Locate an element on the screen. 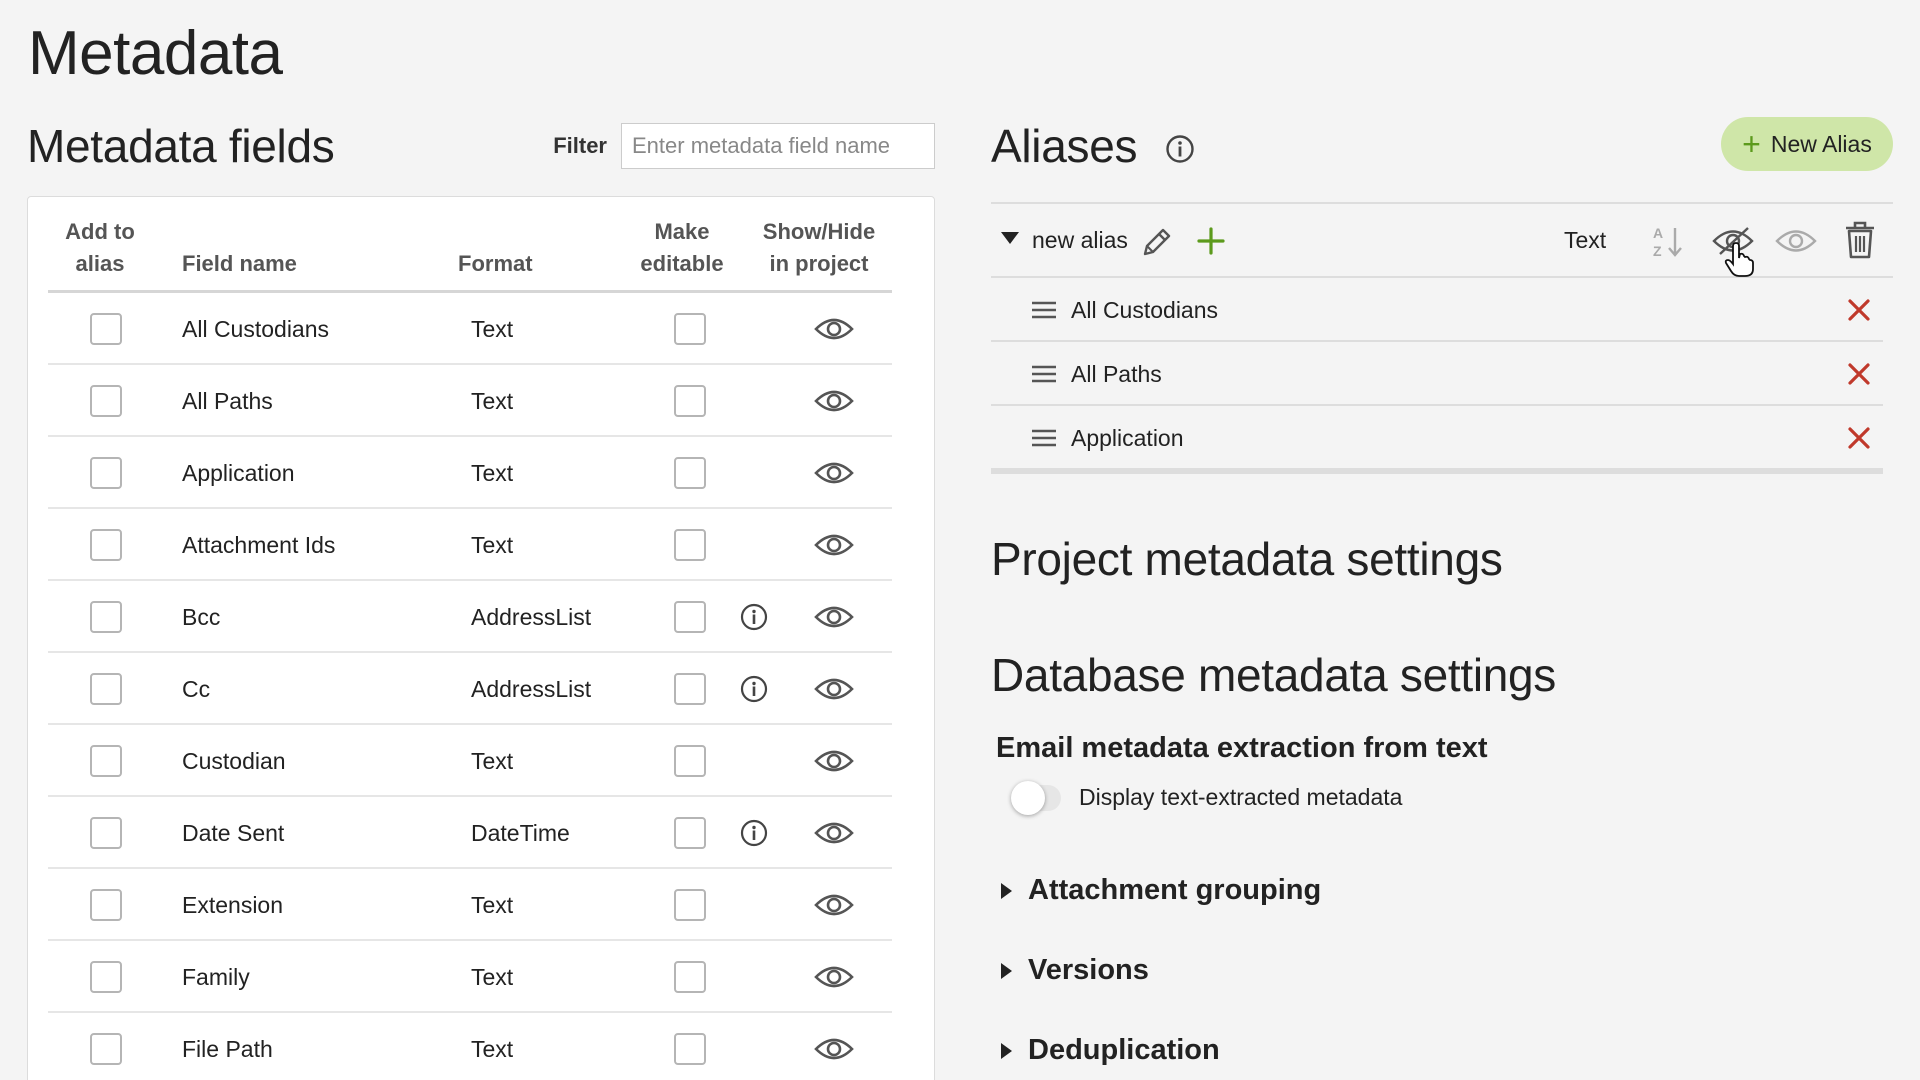 The width and height of the screenshot is (1920, 1080). aliases-info-icon is located at coordinates (1180, 149).